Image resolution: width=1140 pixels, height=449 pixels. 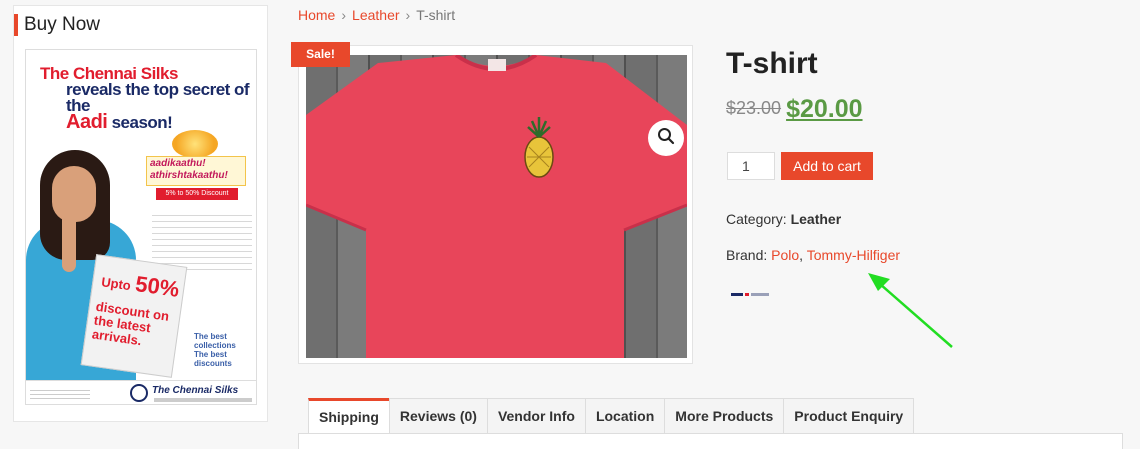 What do you see at coordinates (215, 350) in the screenshot?
I see `ad-tagline: The best collections The best discounts` at bounding box center [215, 350].